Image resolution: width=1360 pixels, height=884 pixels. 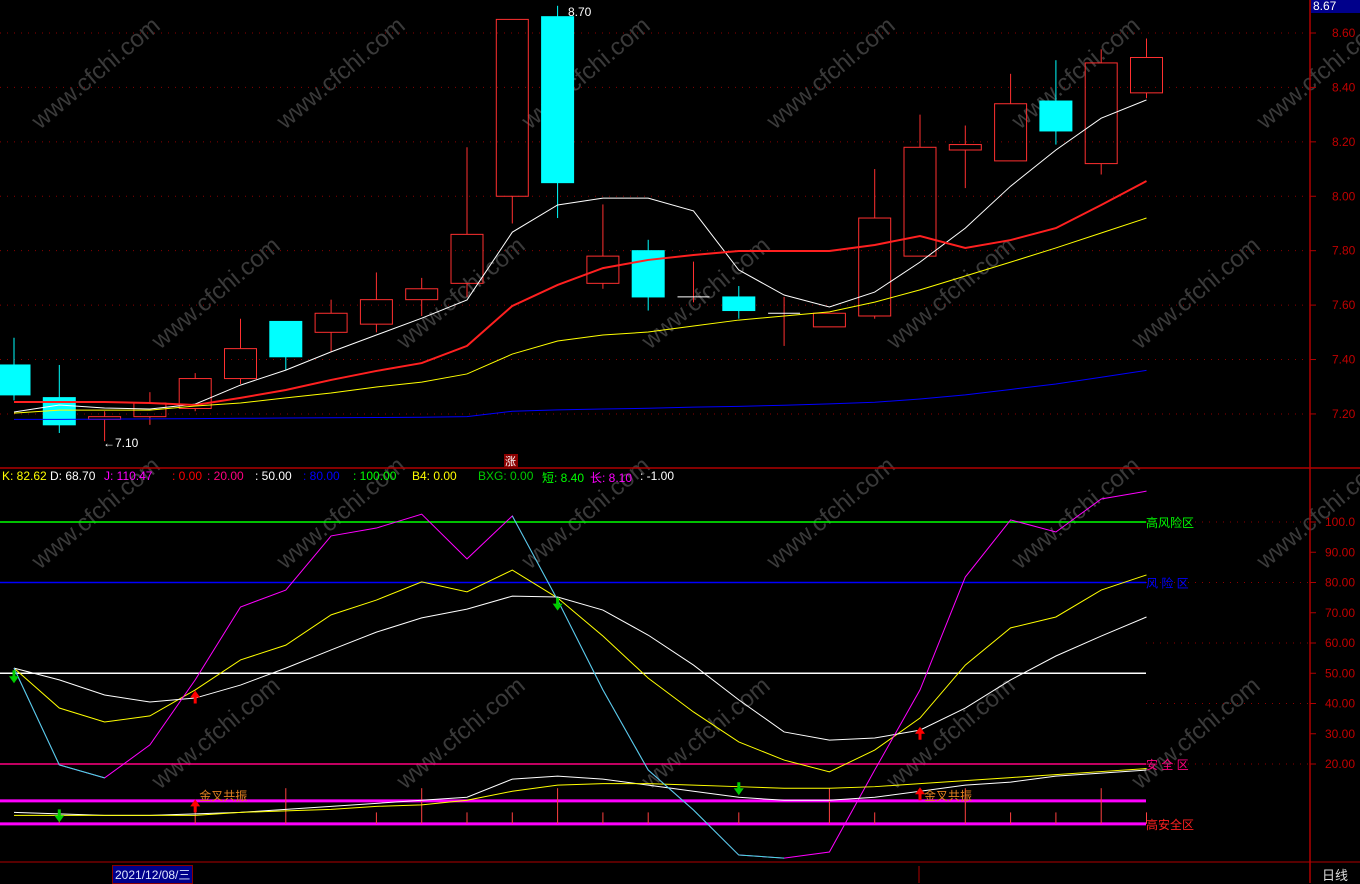 What do you see at coordinates (1344, 305) in the screenshot?
I see `price-tick-label: 7.60` at bounding box center [1344, 305].